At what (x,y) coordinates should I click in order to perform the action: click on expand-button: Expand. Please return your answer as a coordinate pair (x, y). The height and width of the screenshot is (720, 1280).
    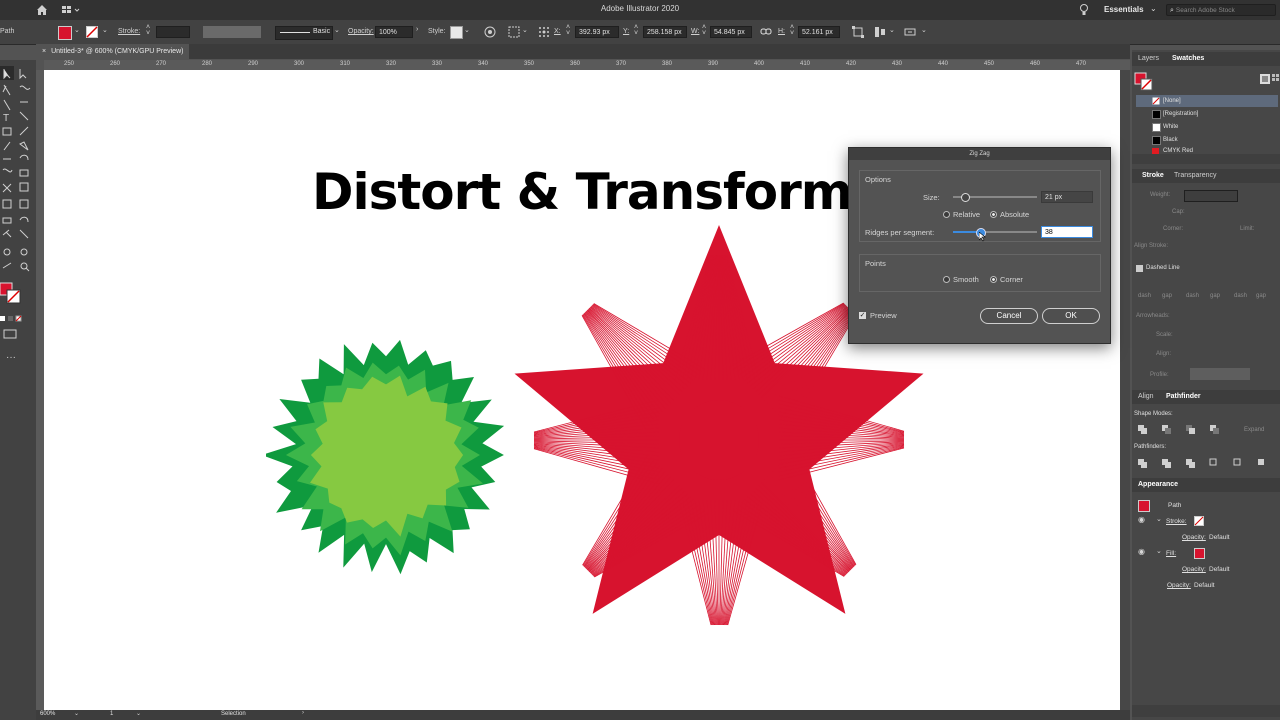
    Looking at the image, I should click on (1254, 430).